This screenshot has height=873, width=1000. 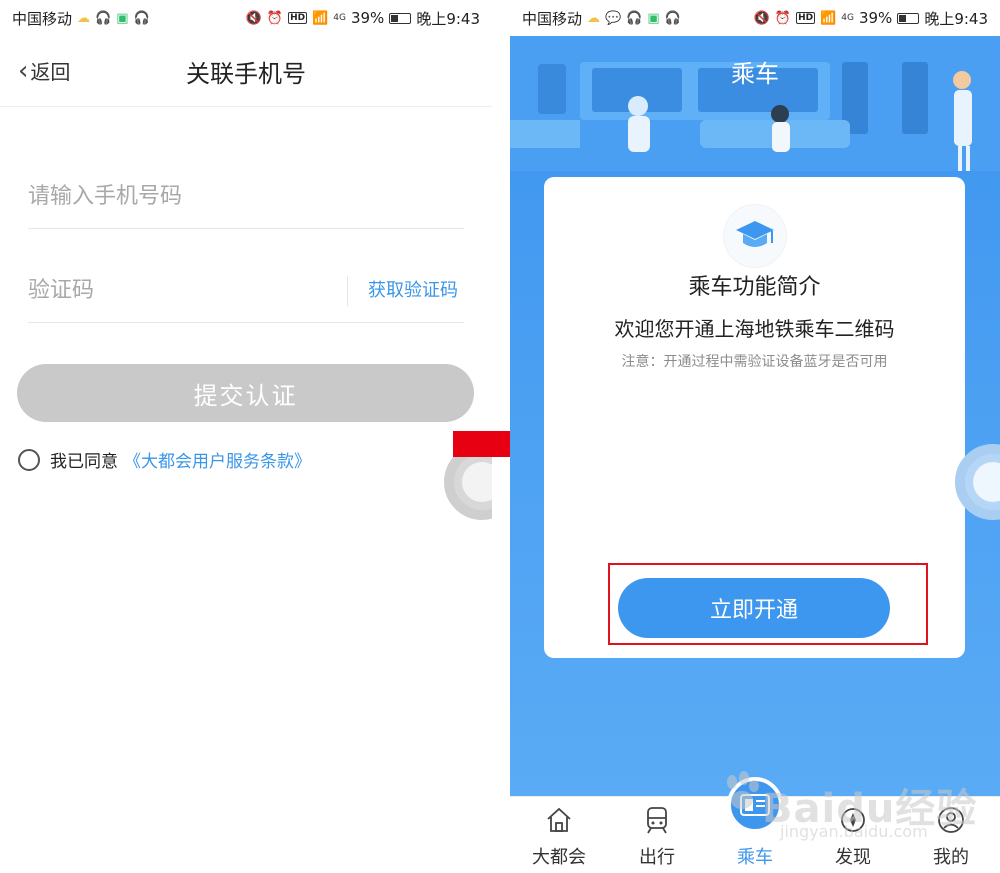 What do you see at coordinates (84, 462) in the screenshot?
I see `agree-text: 我已同意` at bounding box center [84, 462].